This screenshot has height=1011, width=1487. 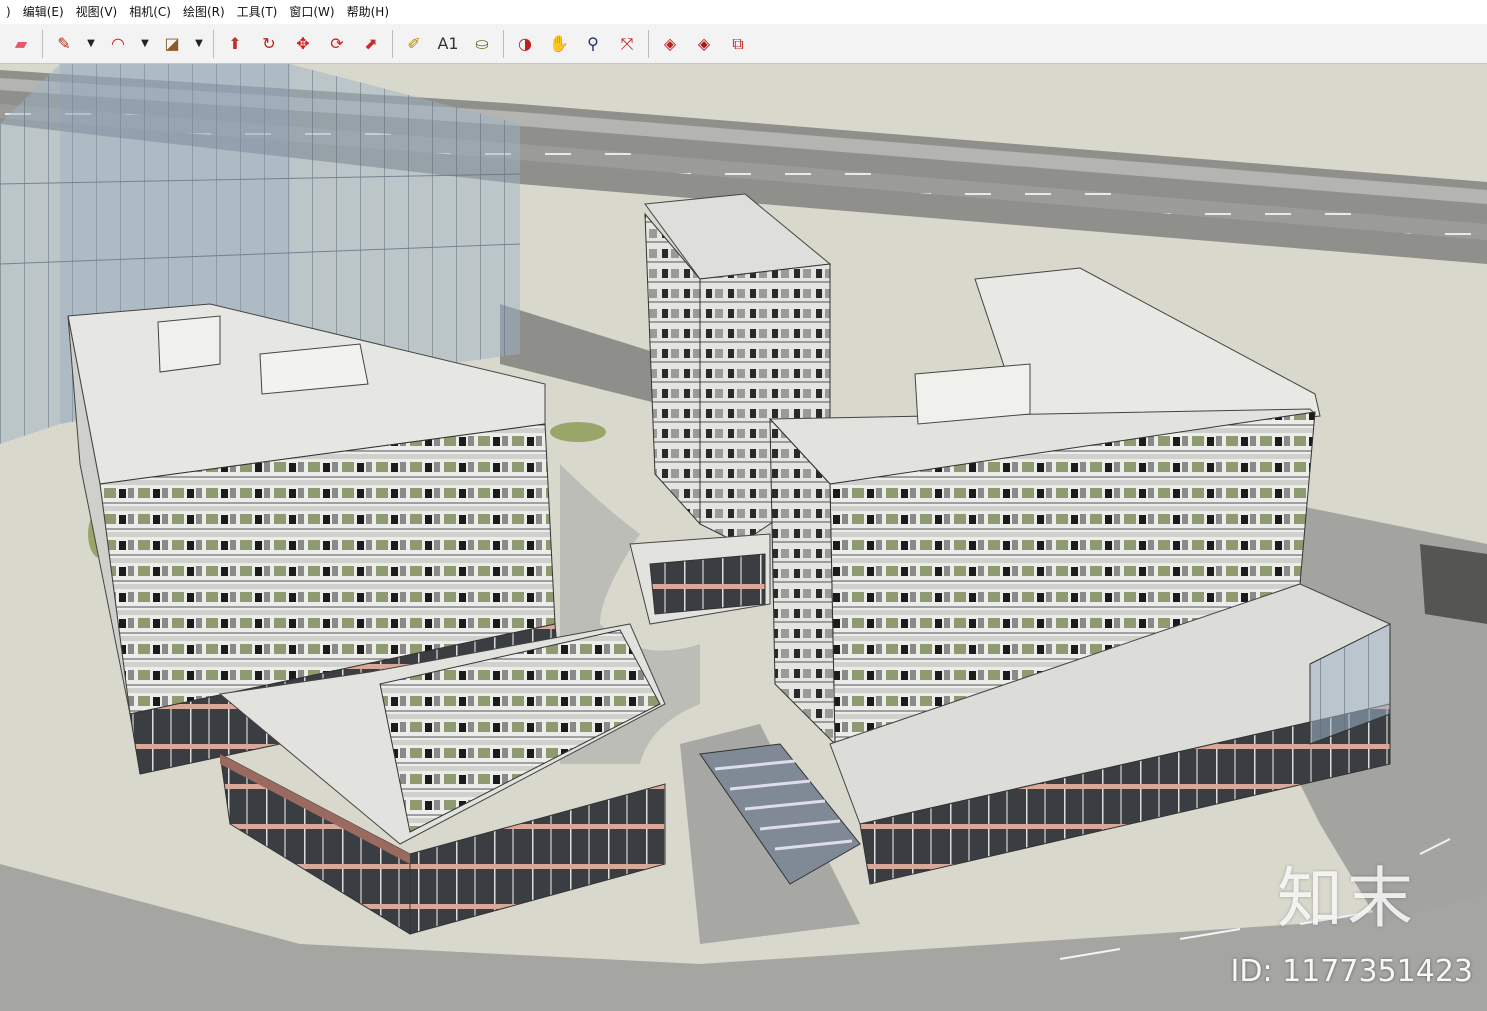 I want to click on menu-item-help: 帮助(H), so click(x=368, y=12).